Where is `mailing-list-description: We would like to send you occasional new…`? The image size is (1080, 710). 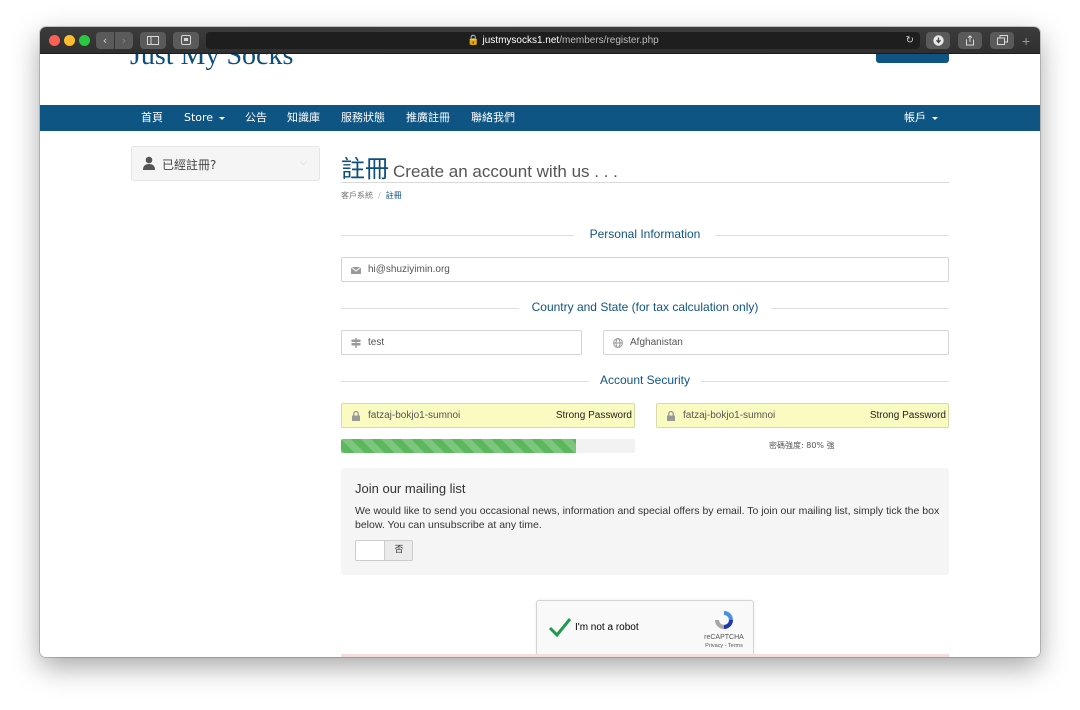
mailing-list-description: We would like to send you occasional new… is located at coordinates (647, 518).